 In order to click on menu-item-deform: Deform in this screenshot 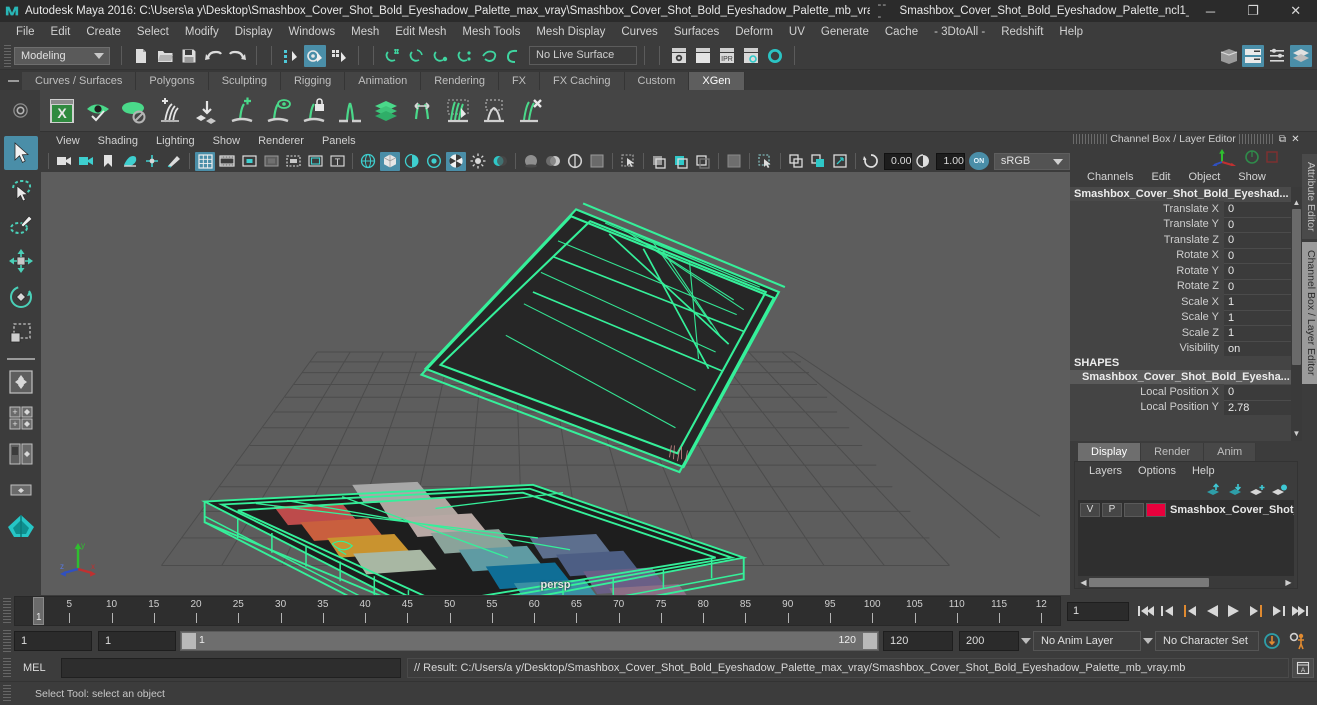, I will do `click(754, 32)`.